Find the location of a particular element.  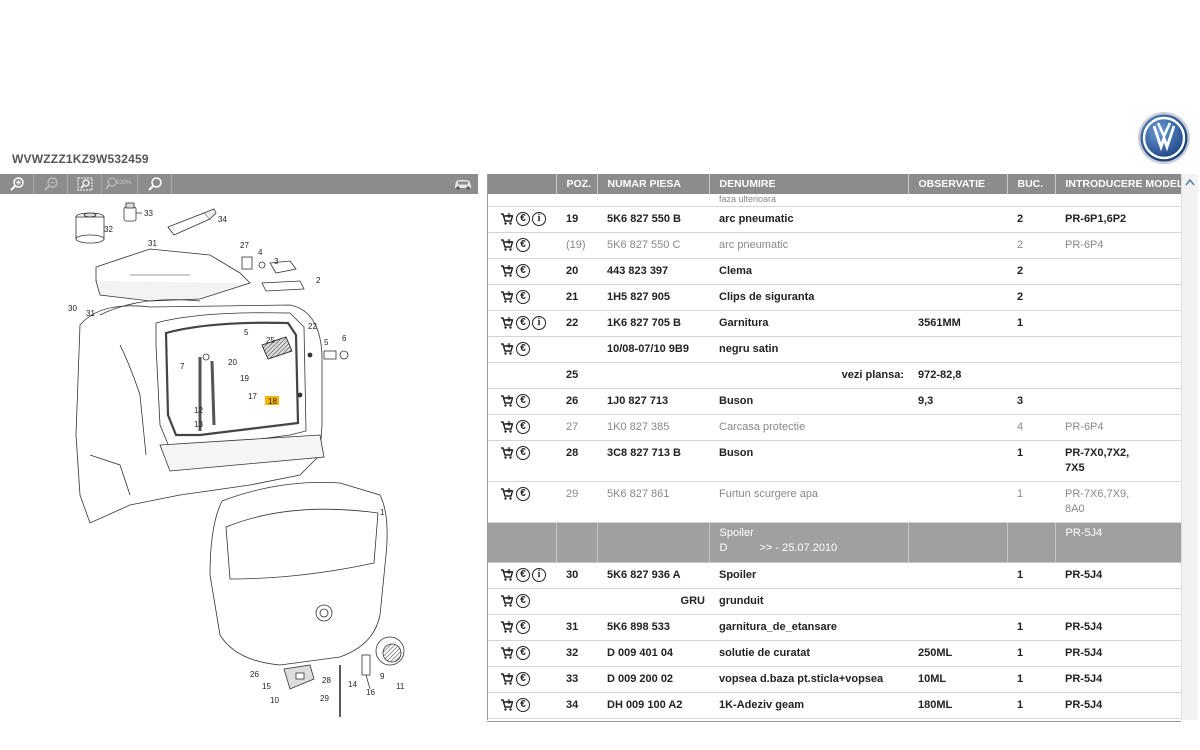

table-scrollbar is located at coordinates (1189, 447).